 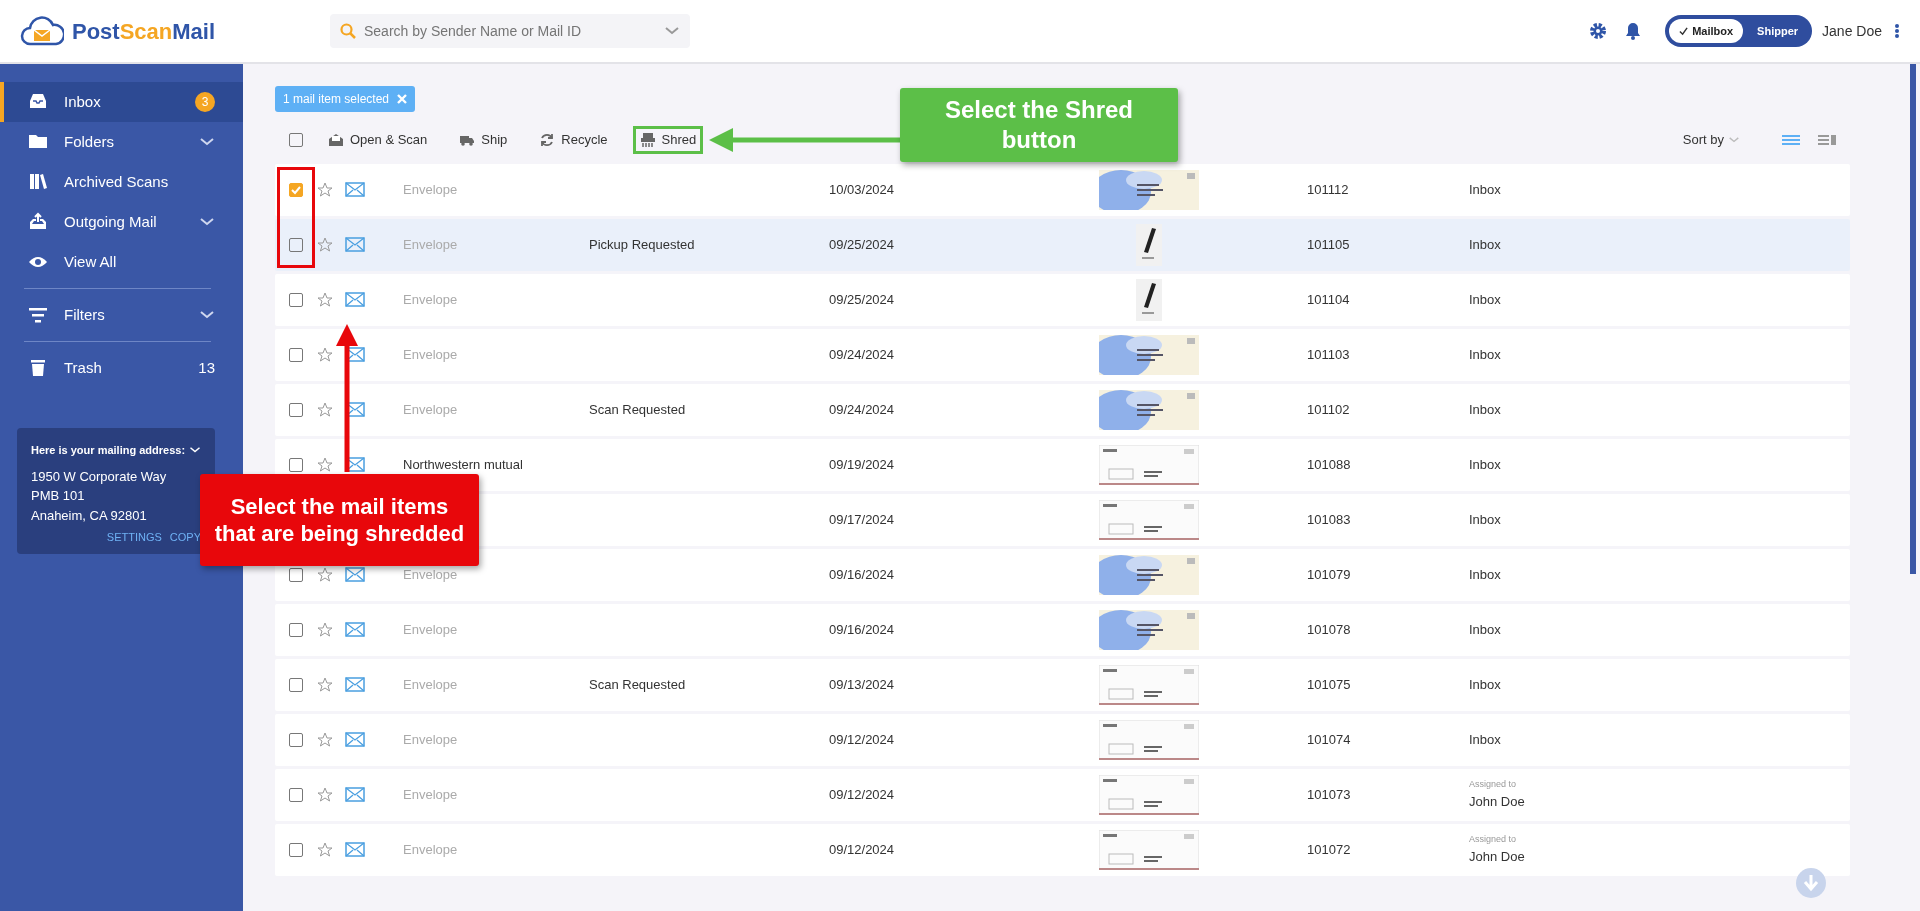 I want to click on mail-id: 101103, so click(x=1328, y=354).